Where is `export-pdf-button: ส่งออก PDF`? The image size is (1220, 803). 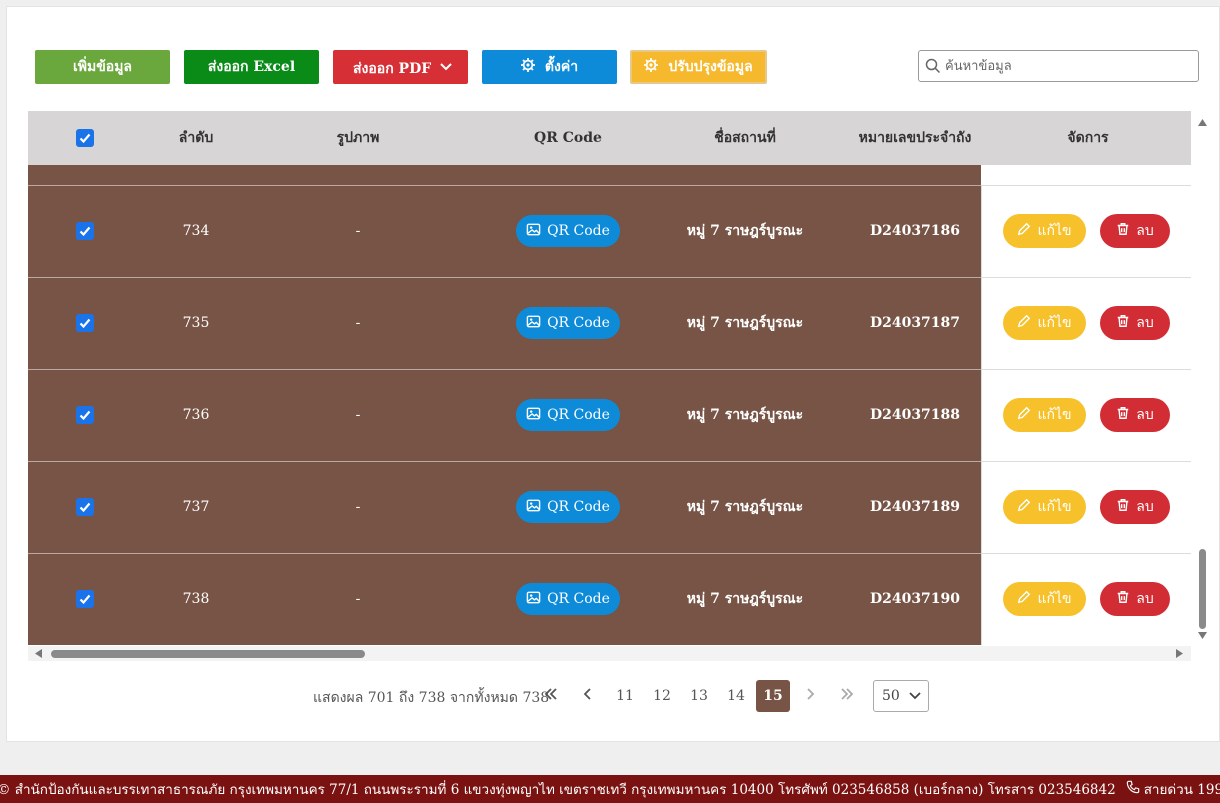 export-pdf-button: ส่งออก PDF is located at coordinates (400, 67).